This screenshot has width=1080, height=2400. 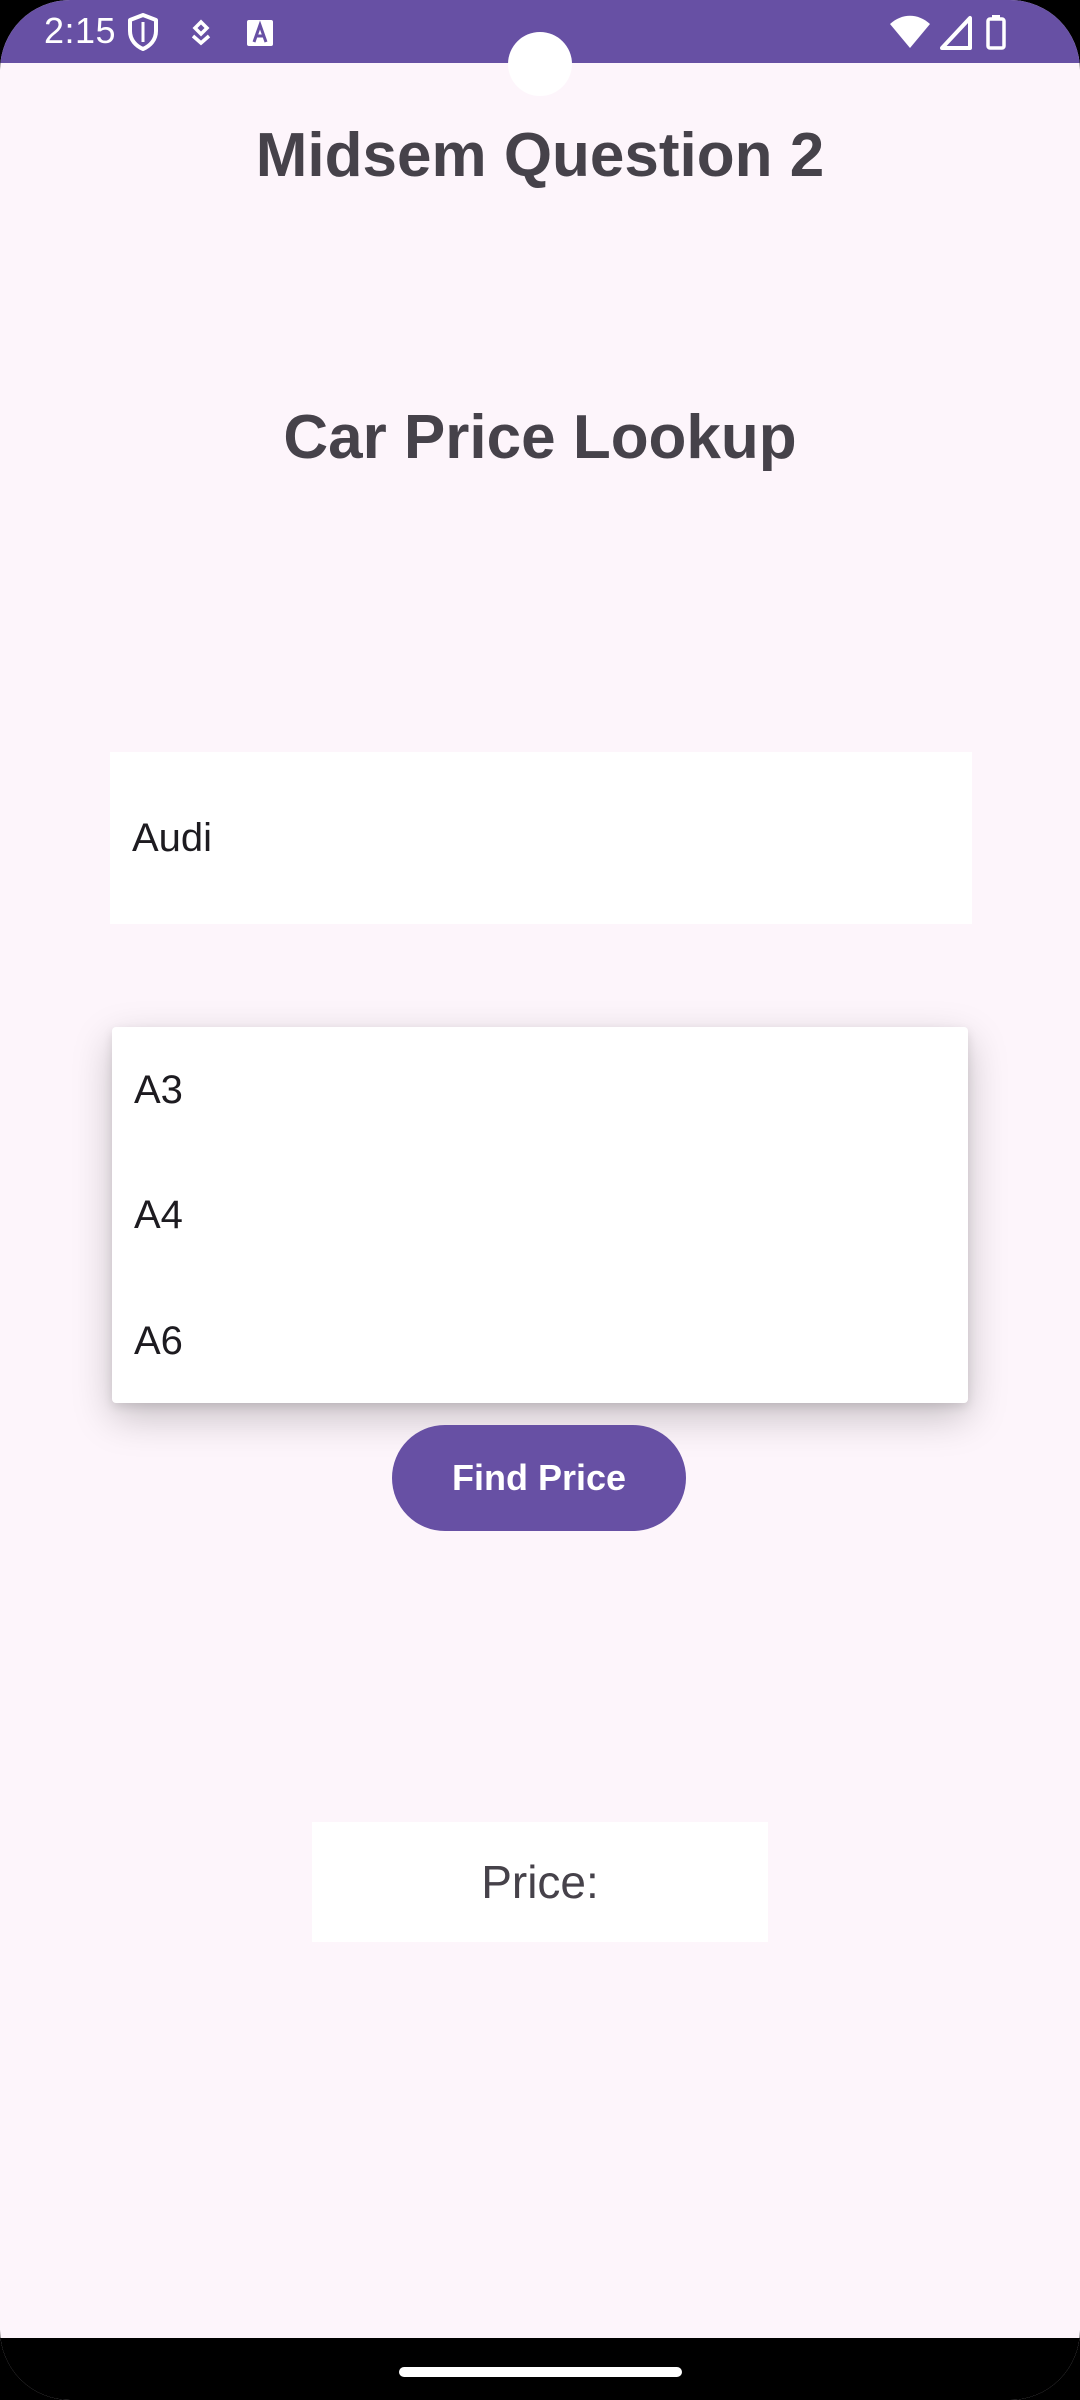 I want to click on dropdown-option-a4: A4, so click(x=540, y=1215).